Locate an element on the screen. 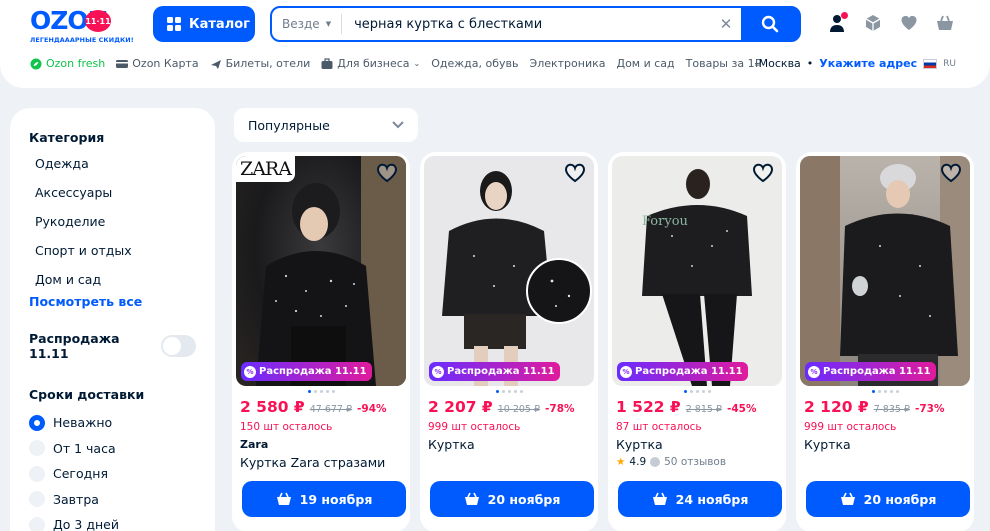 This screenshot has height=531, width=990. favorites-icon is located at coordinates (909, 23).